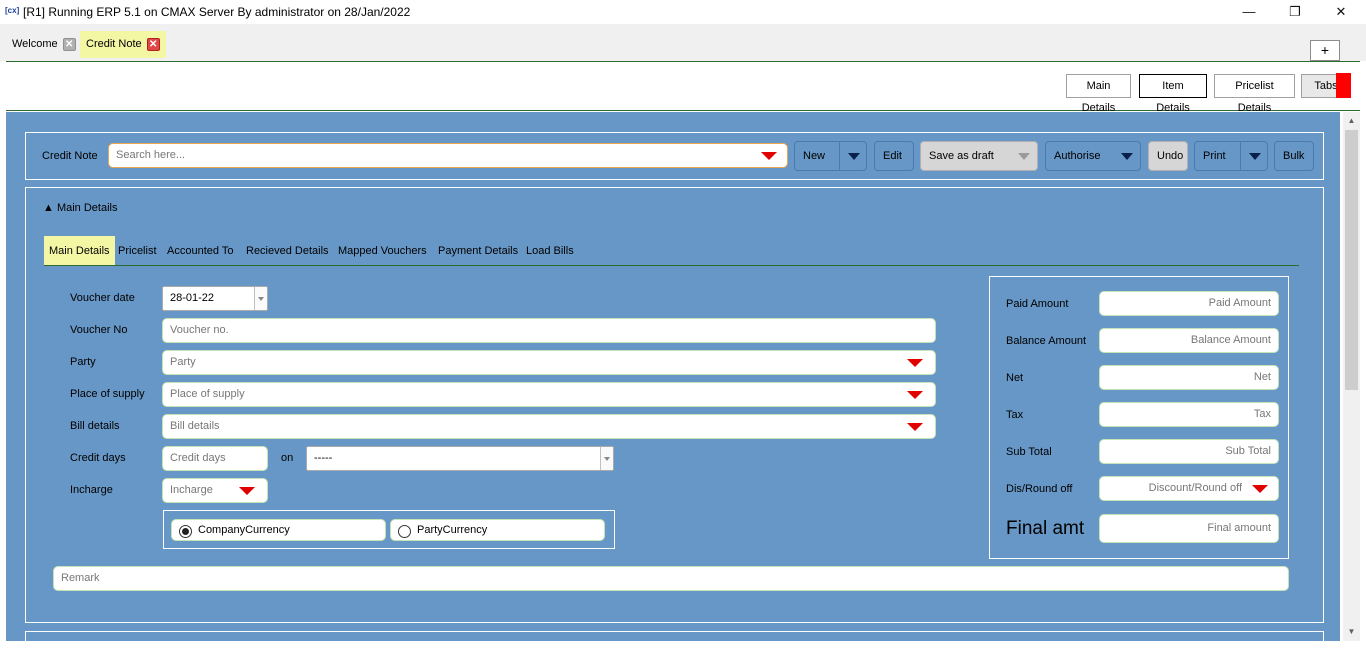  What do you see at coordinates (683, 42) in the screenshot?
I see `document-tab-strip` at bounding box center [683, 42].